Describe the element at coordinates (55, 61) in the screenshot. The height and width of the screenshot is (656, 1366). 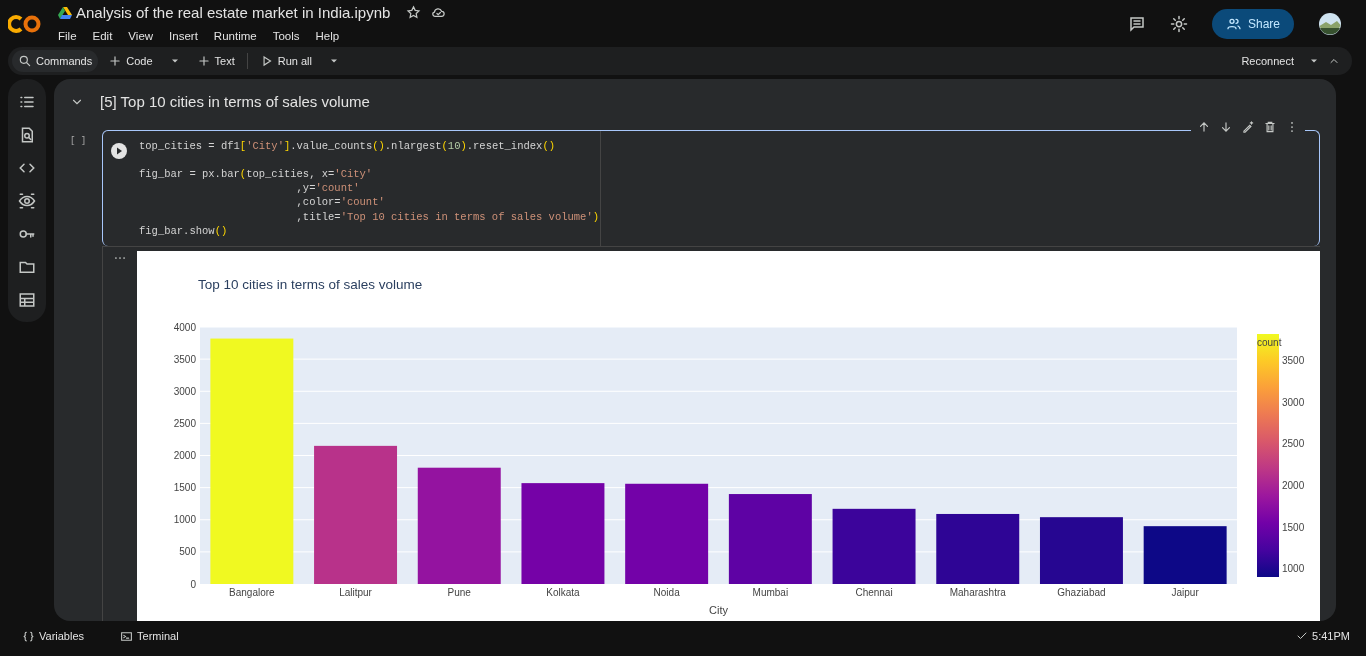
I see `commands-button: Commands` at that location.